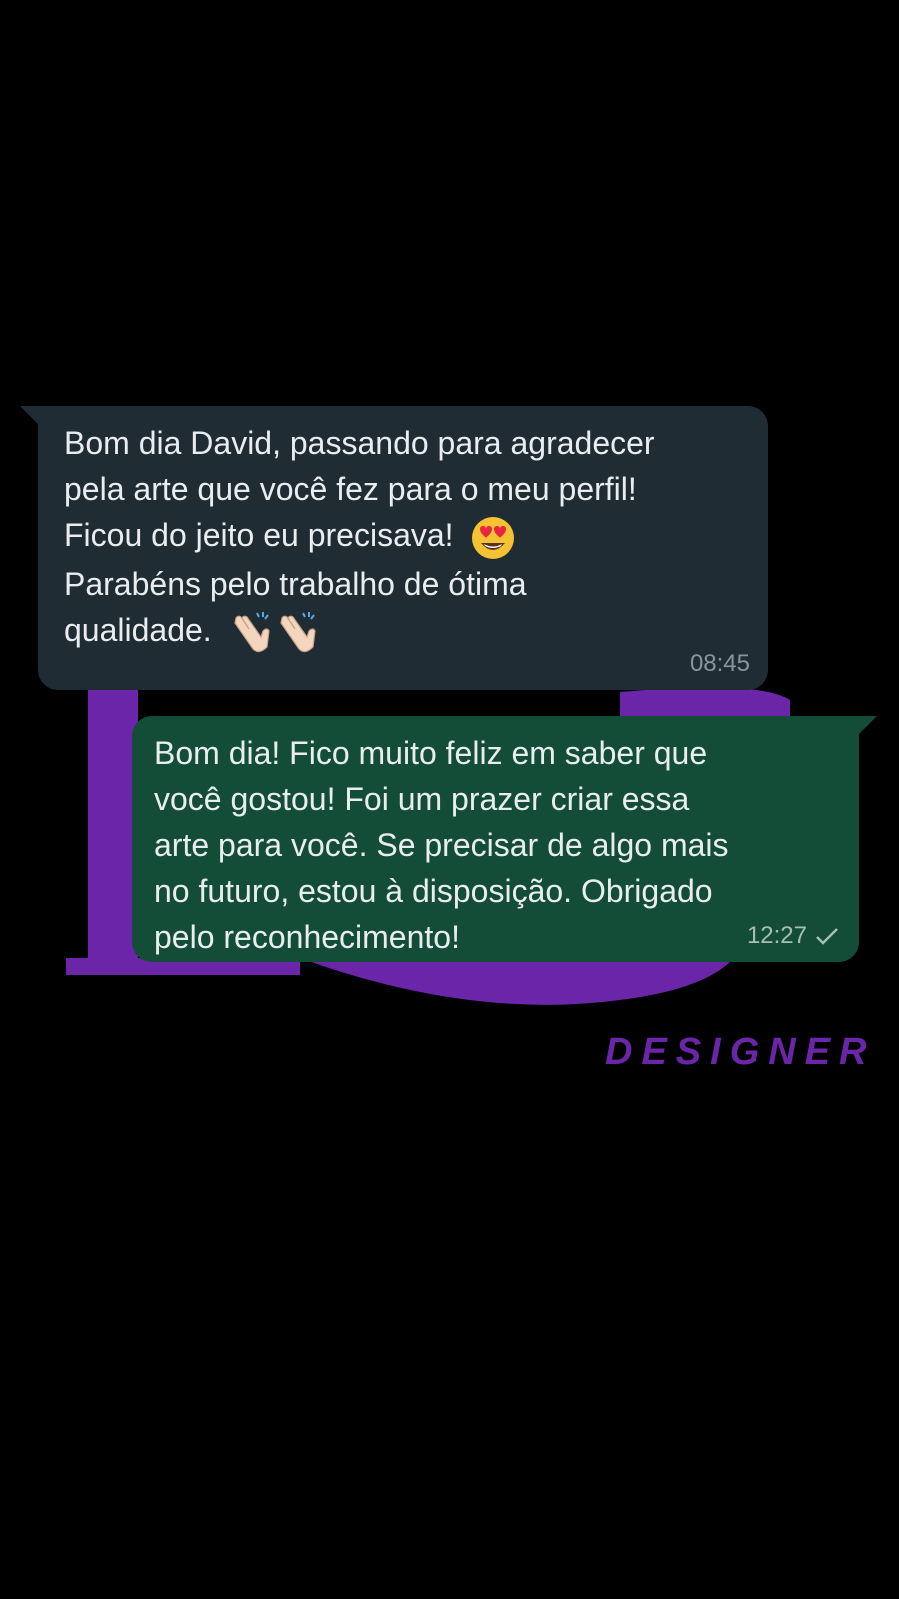  Describe the element at coordinates (307, 937) in the screenshot. I see `message-line: pelo reconhecimento!` at that location.